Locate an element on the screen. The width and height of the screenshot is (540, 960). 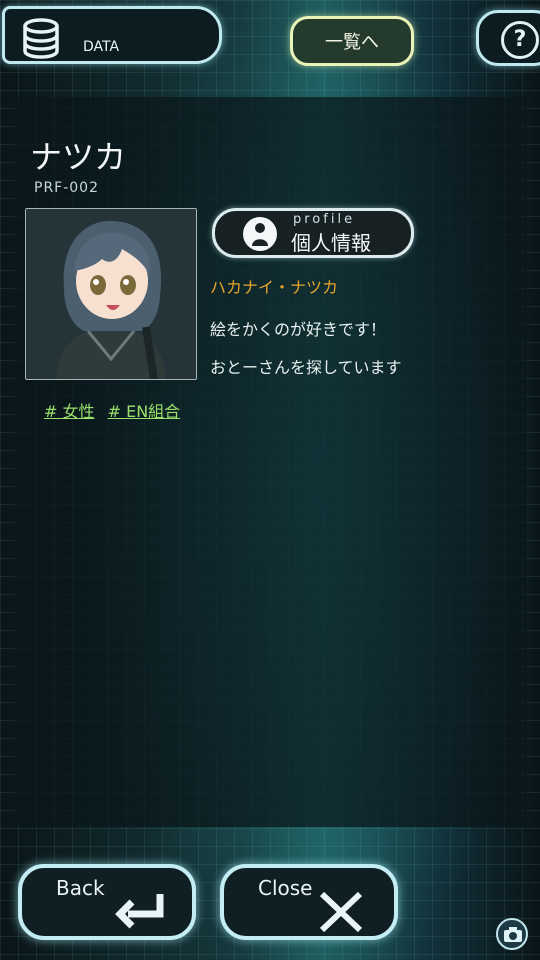
tag-list: # 女性 # EN組合 is located at coordinates (116, 410).